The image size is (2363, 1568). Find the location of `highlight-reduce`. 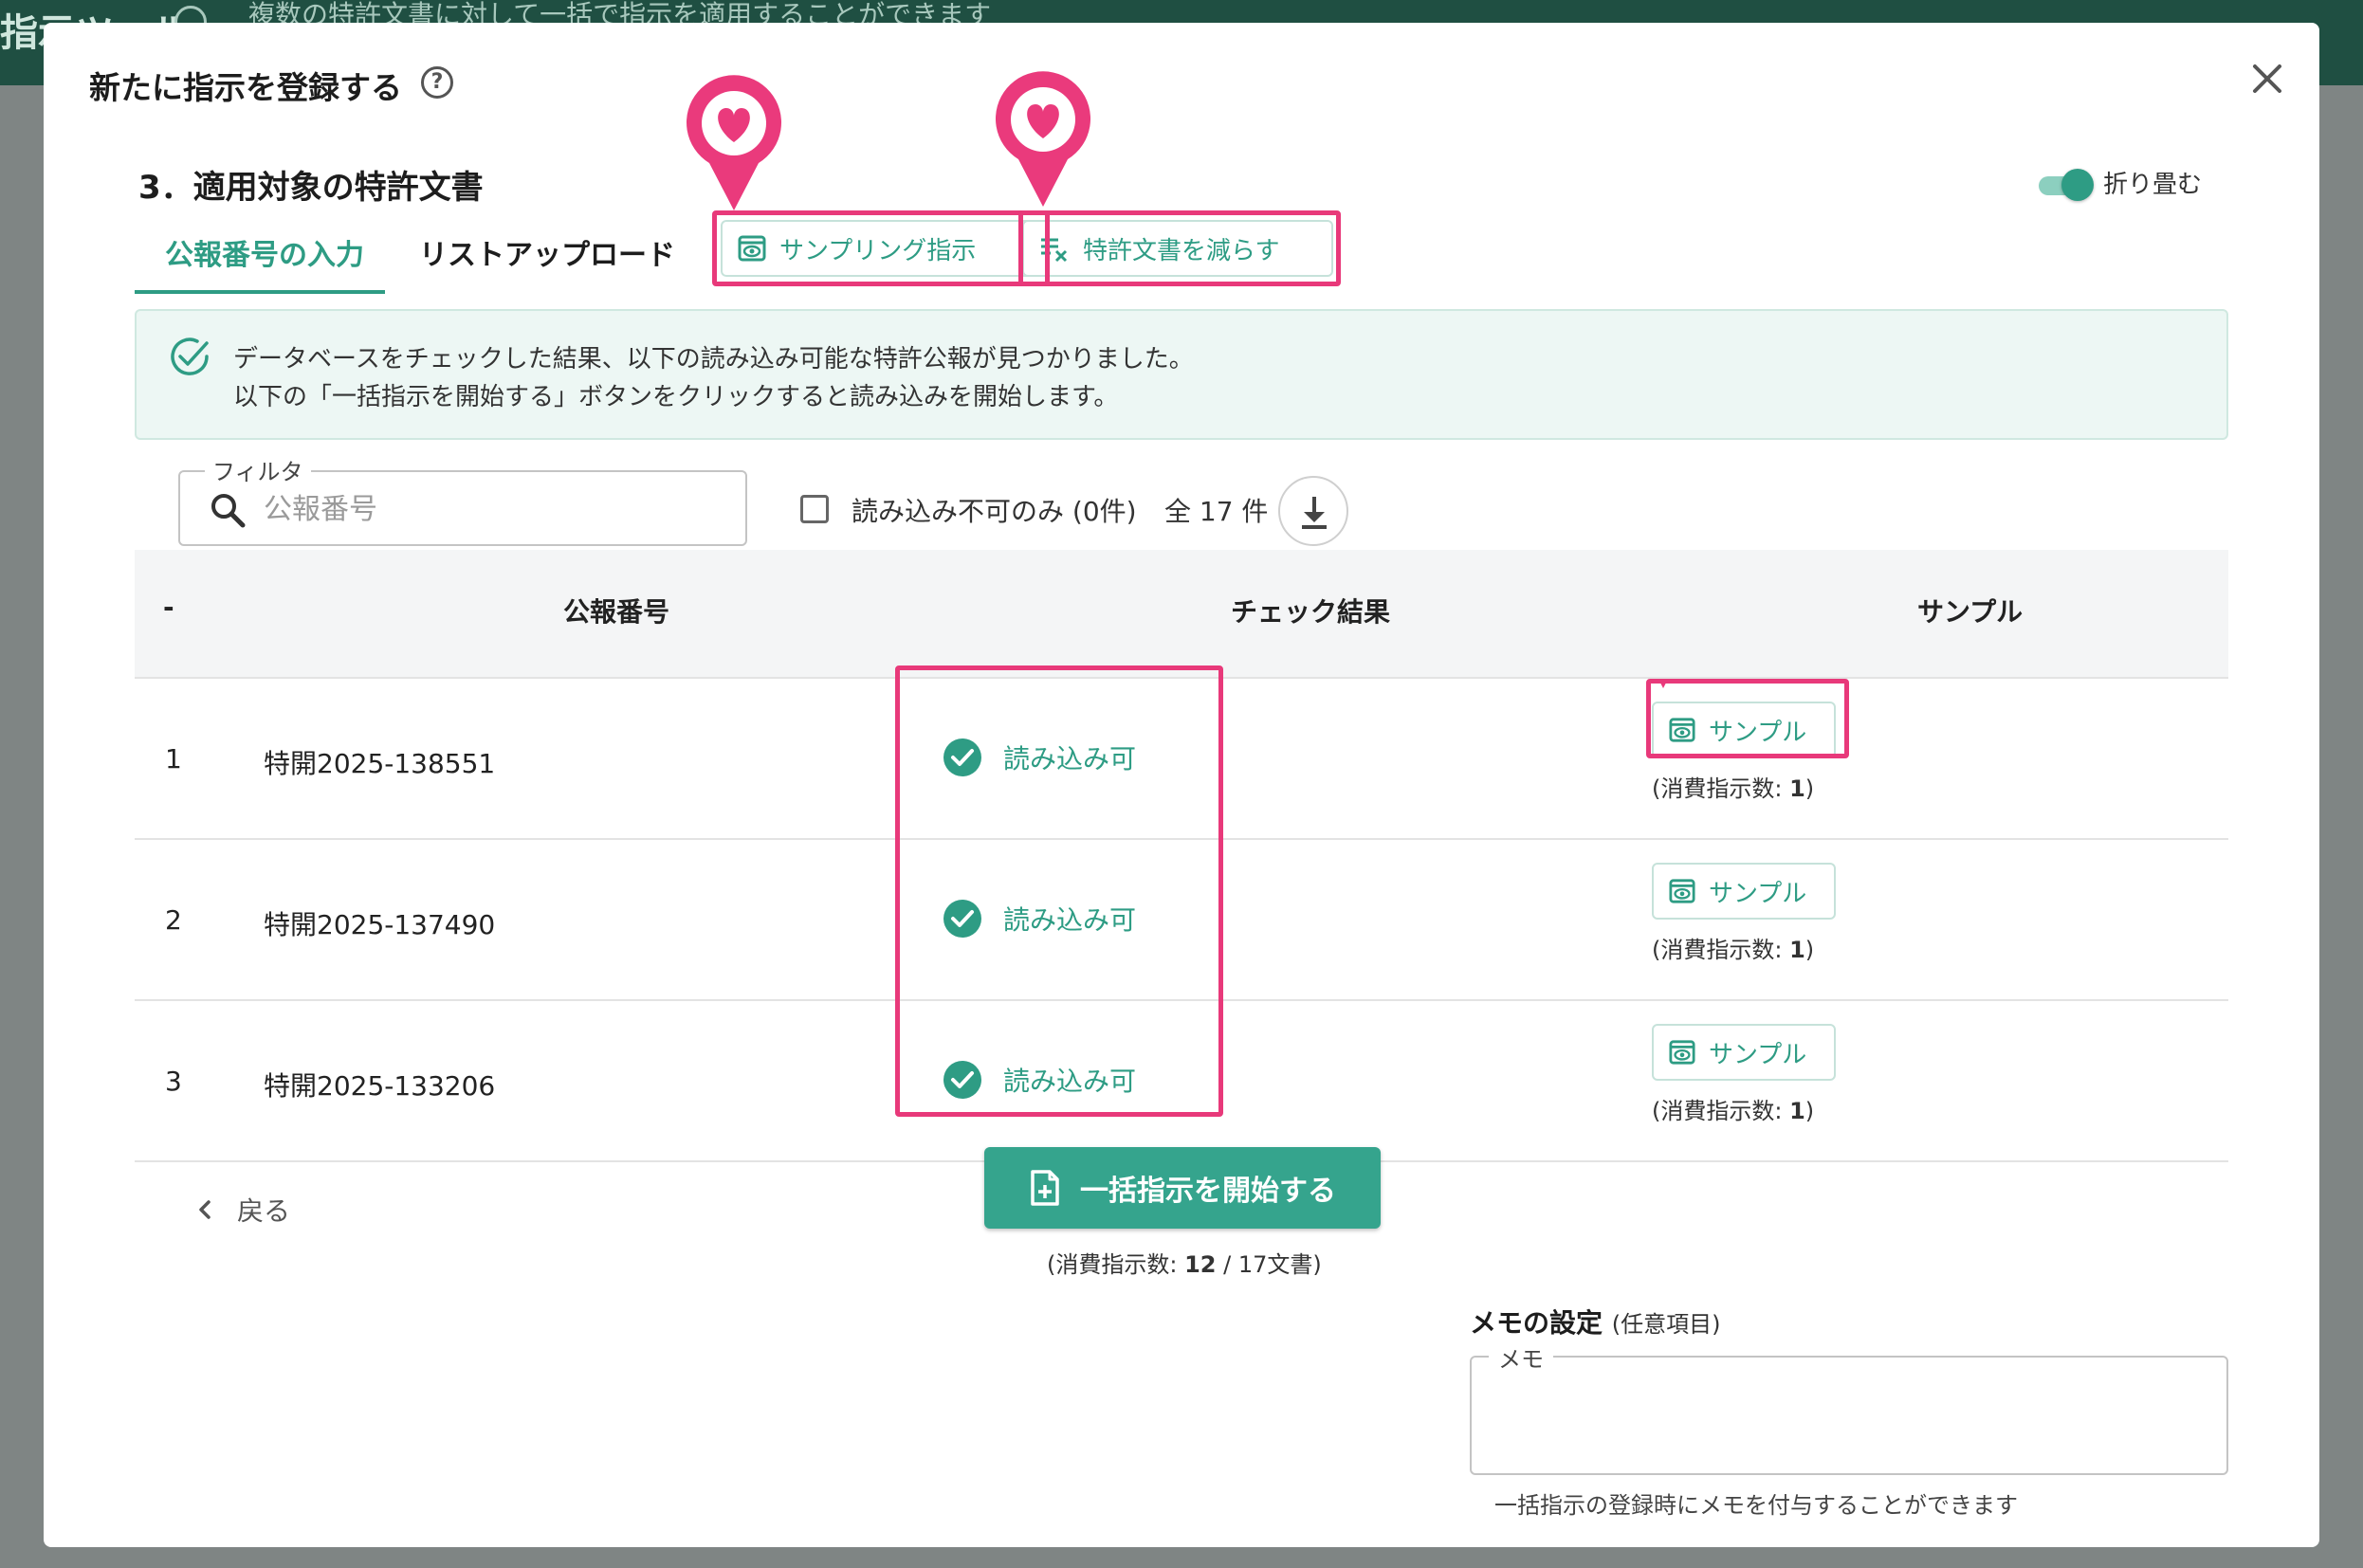

highlight-reduce is located at coordinates (1179, 248).